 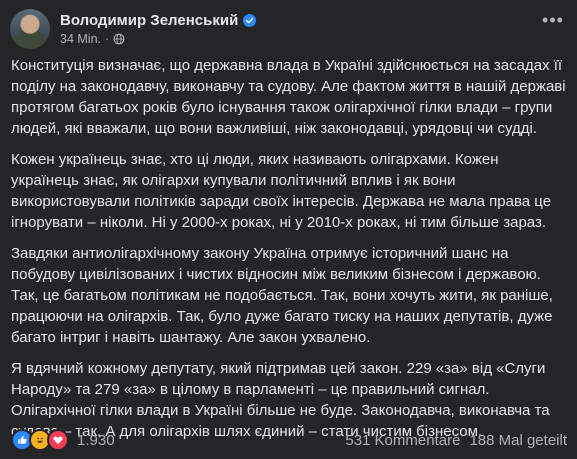 I want to click on timestamp-row: 34 Min. ·, so click(x=158, y=39).